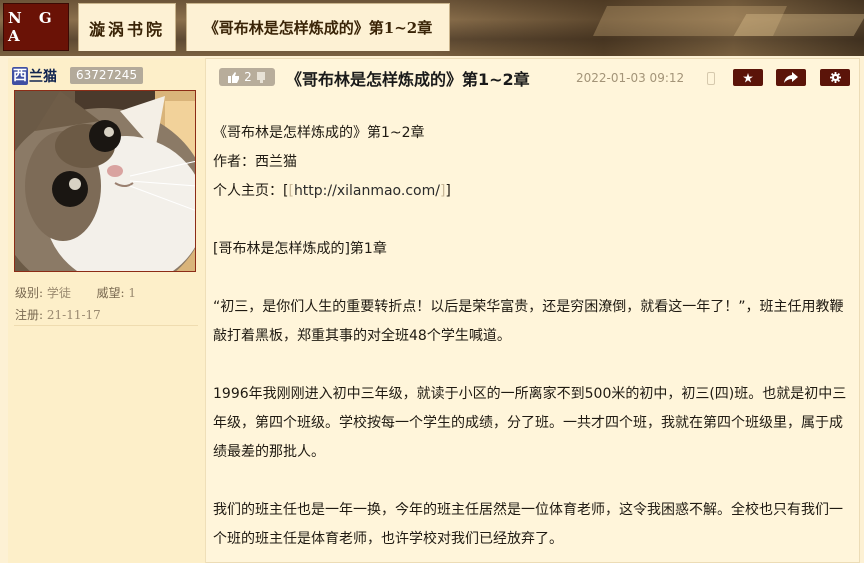 This screenshot has width=864, height=563. Describe the element at coordinates (261, 77) in the screenshot. I see `thumbs-down-icon` at that location.